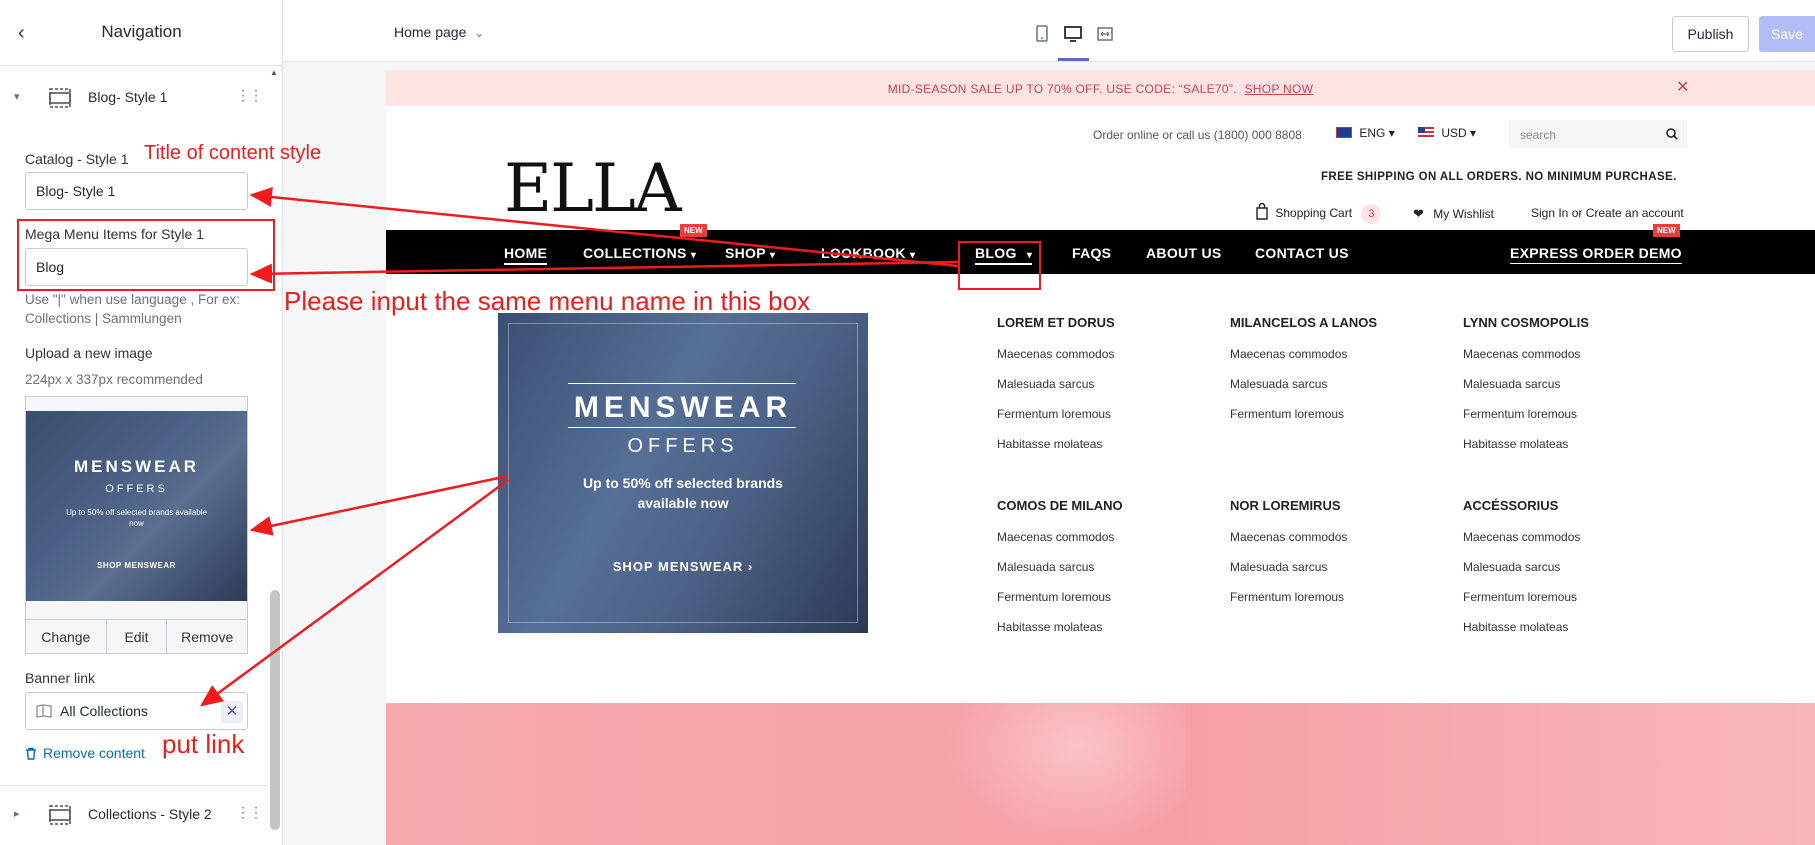  I want to click on nav-about-us: ABOUT US, so click(1184, 253).